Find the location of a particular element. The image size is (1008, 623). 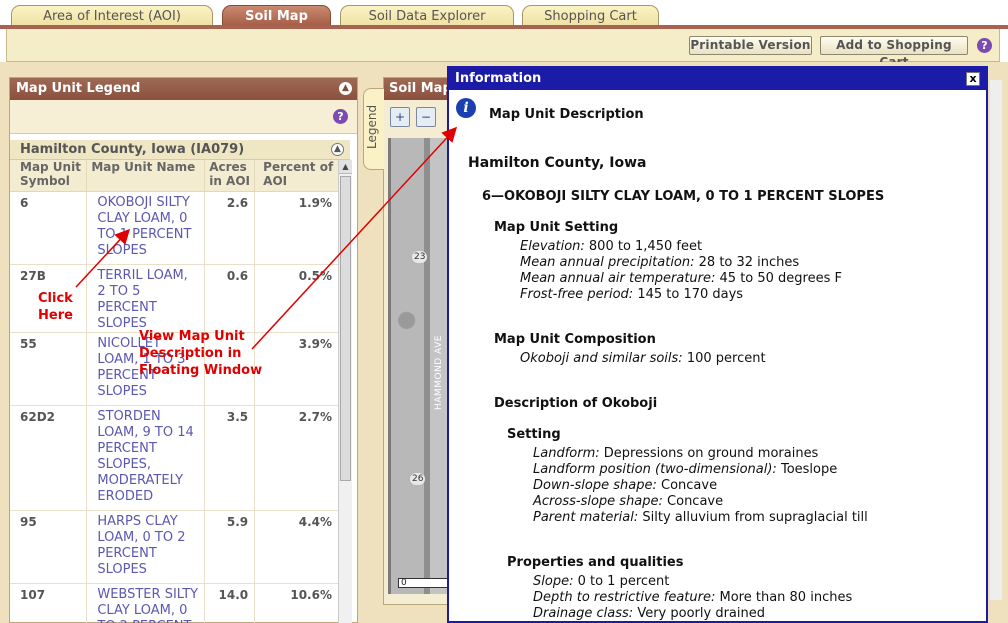

click-here-line-1: Click is located at coordinates (55, 298).